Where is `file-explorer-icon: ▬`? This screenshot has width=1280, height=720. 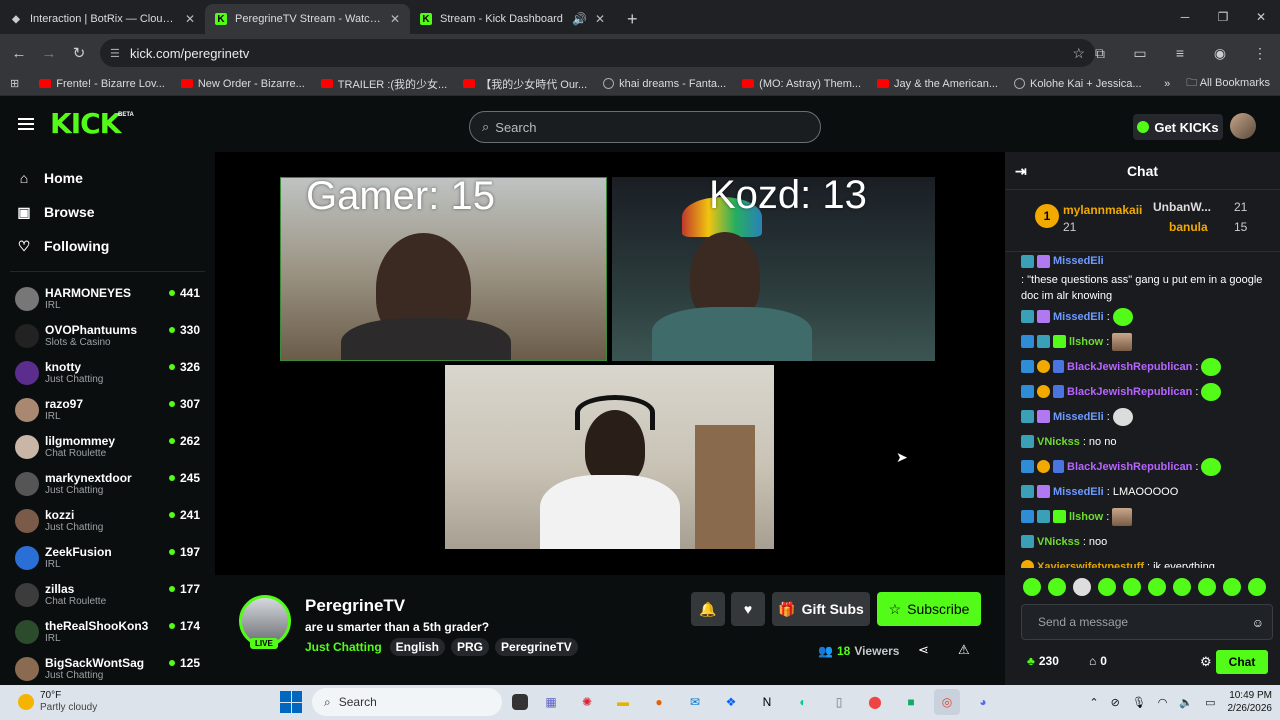 file-explorer-icon: ▬ is located at coordinates (623, 702).